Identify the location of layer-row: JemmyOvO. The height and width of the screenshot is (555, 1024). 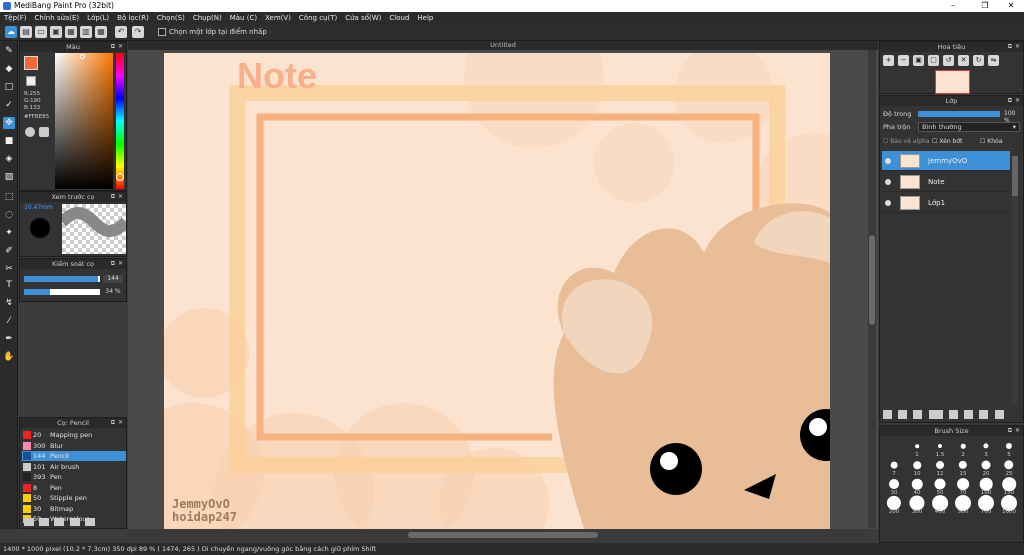
(946, 161).